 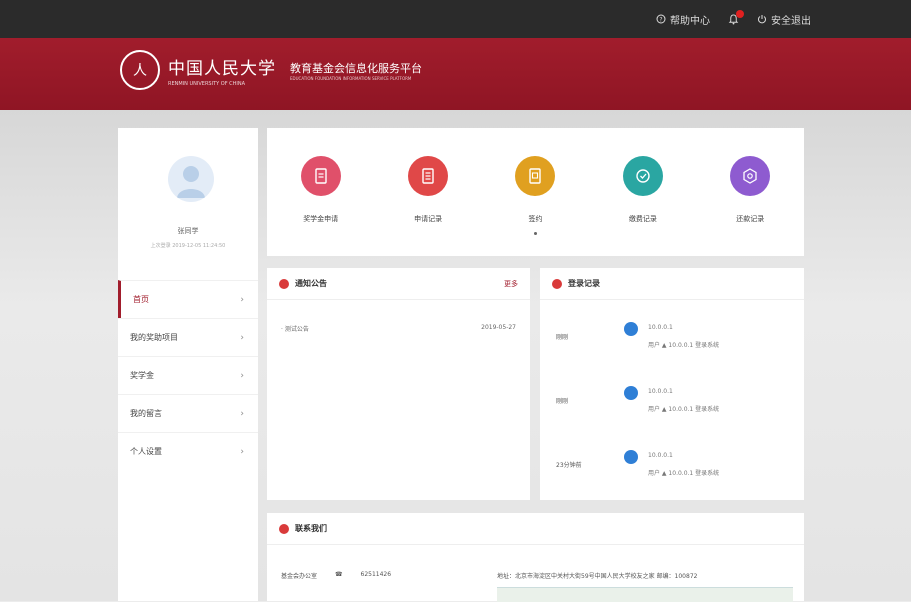 What do you see at coordinates (597, 576) in the screenshot?
I see `contact-address: 地址：北京市海淀区中关村大街59号中国人民大学校友之家 邮编：100872` at bounding box center [597, 576].